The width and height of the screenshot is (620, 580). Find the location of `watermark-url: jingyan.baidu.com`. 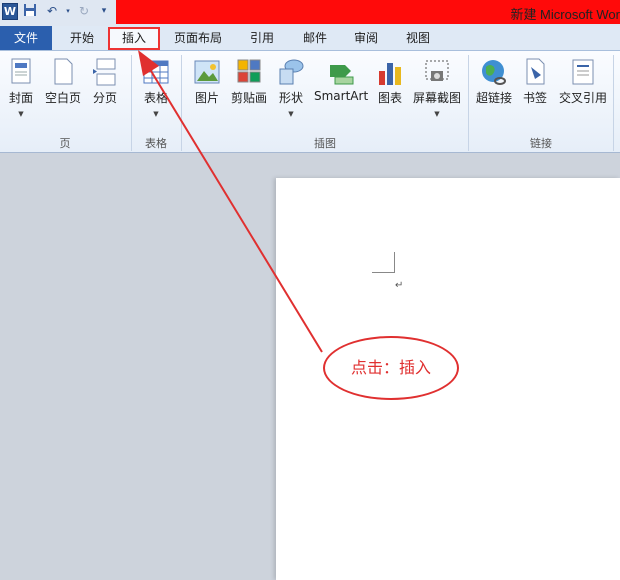

watermark-url: jingyan.baidu.com is located at coordinates (528, 561).